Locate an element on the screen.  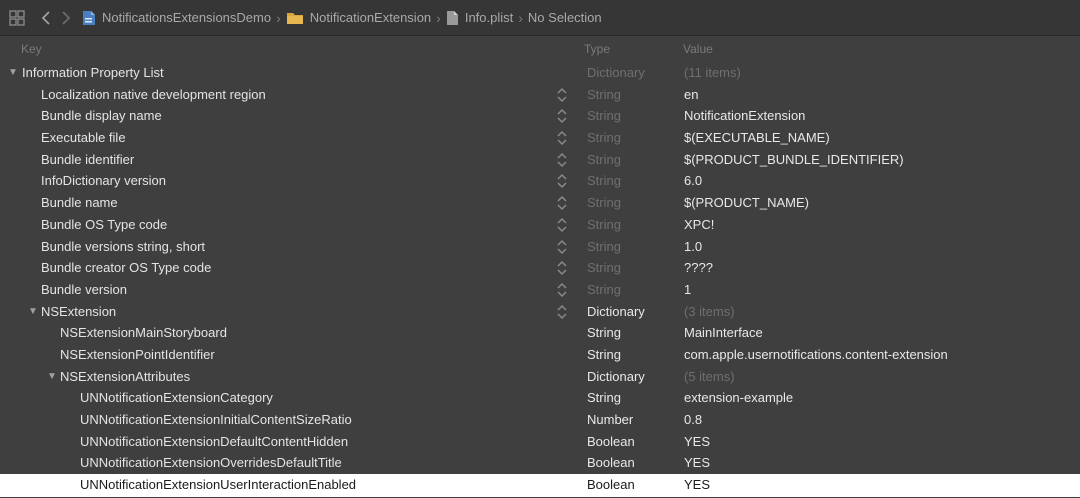
column-header-value: Value is located at coordinates (698, 49).